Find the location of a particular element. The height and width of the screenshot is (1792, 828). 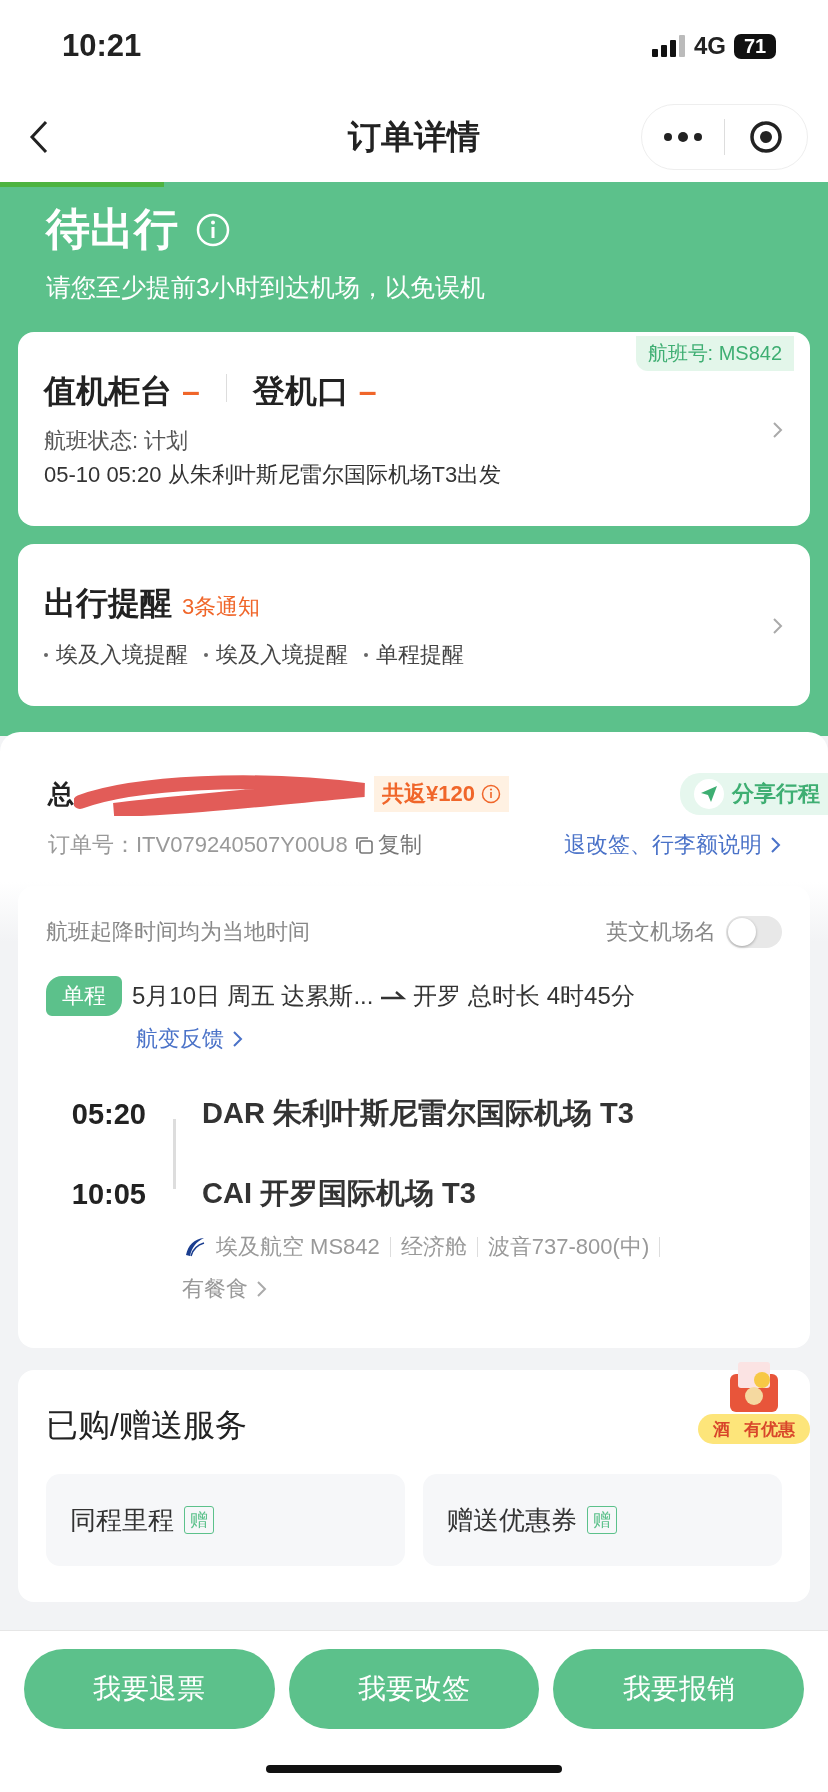

toggle-label: 英文机场名 is located at coordinates (661, 932).